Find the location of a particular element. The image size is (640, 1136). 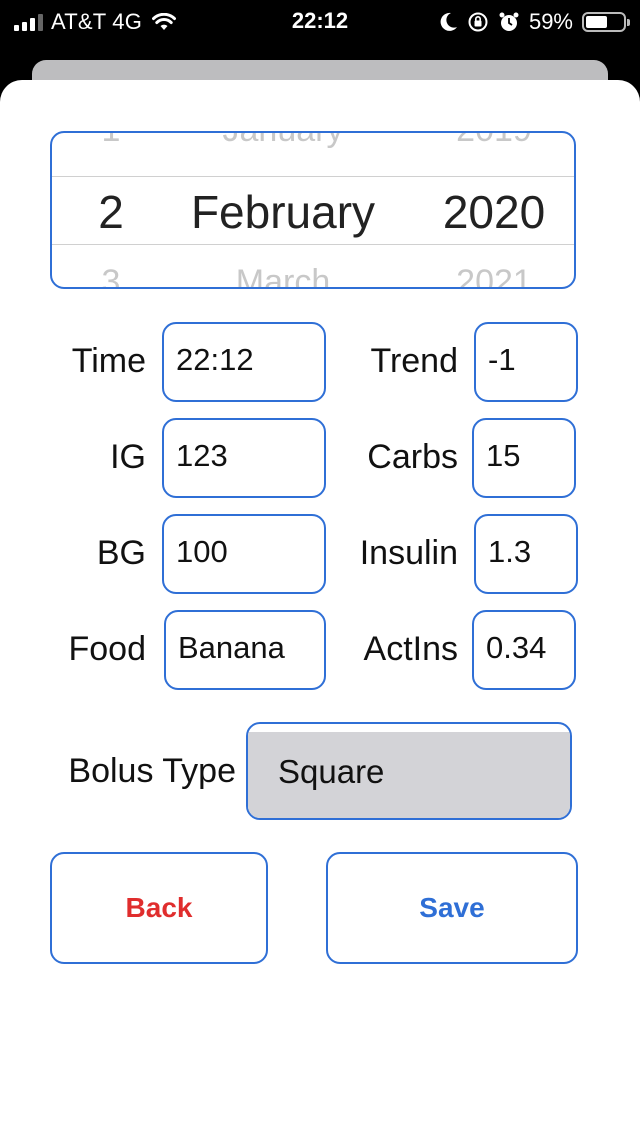

carbs-field: 15 is located at coordinates (524, 458).